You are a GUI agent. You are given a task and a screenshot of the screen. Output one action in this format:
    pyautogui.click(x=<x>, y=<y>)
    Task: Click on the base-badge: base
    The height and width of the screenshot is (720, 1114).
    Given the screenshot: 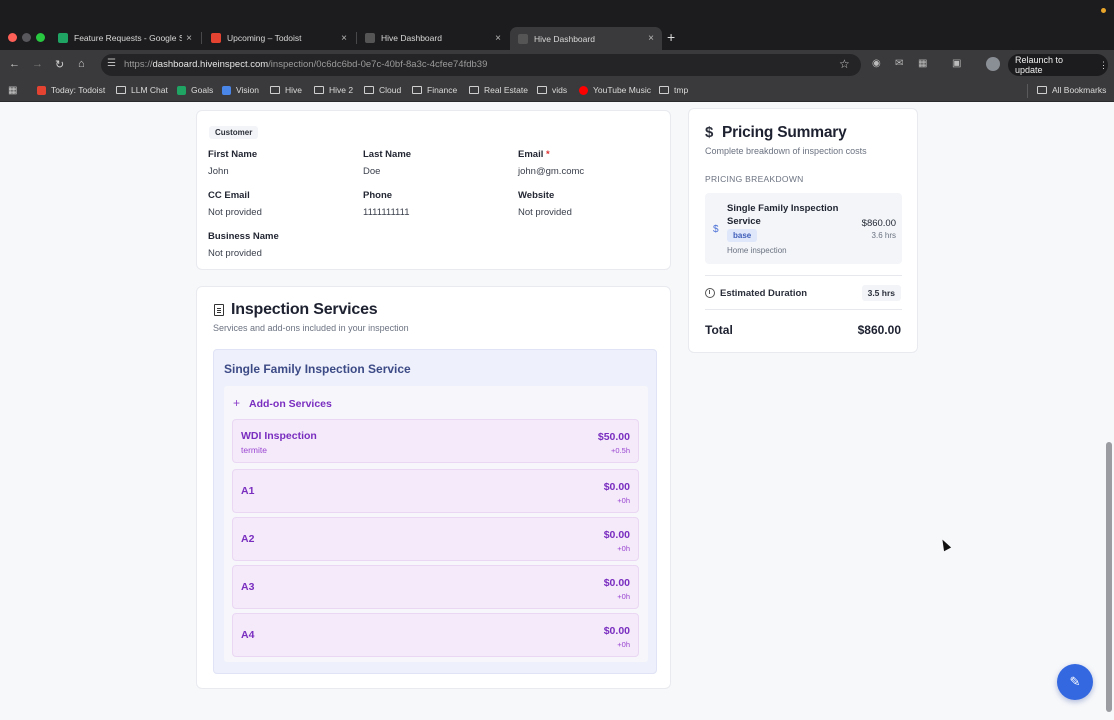 What is the action you would take?
    pyautogui.click(x=742, y=235)
    